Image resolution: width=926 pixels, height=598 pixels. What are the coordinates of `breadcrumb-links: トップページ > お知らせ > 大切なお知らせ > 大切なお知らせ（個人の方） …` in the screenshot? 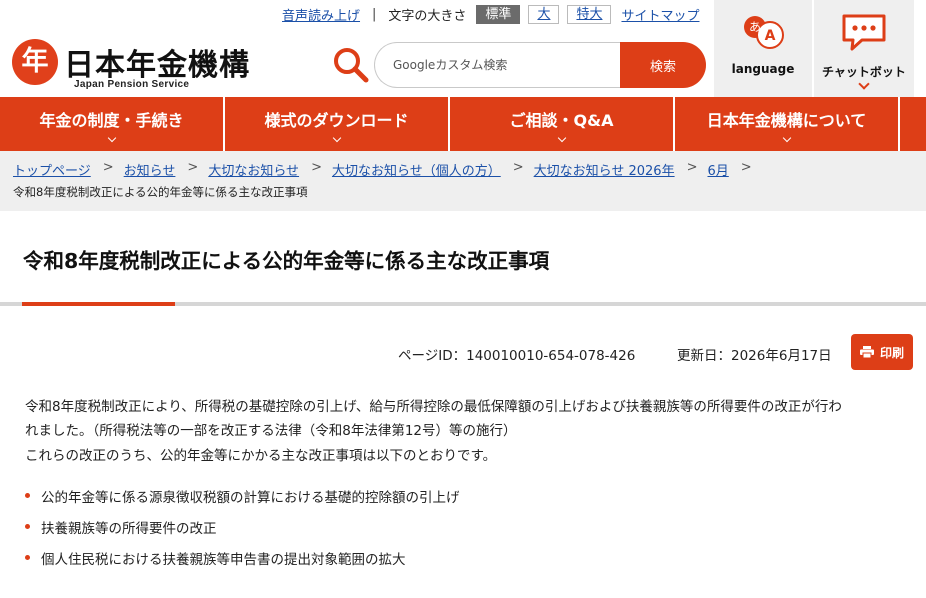 It's located at (387, 169).